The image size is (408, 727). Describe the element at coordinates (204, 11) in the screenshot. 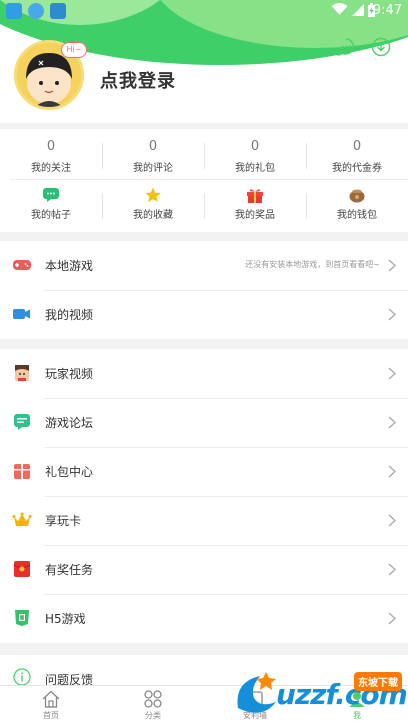

I see `status-bar: 9:47` at that location.